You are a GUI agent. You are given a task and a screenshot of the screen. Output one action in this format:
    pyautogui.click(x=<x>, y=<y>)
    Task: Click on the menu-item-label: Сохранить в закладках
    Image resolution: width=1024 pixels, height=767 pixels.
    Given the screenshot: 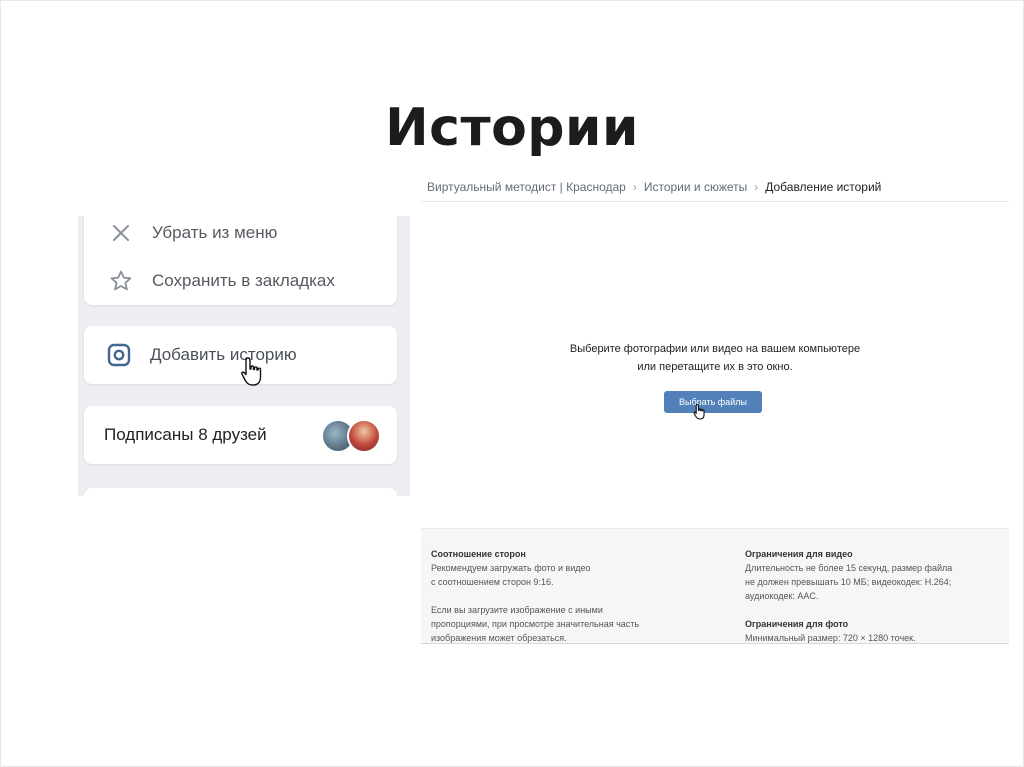 What is the action you would take?
    pyautogui.click(x=243, y=280)
    